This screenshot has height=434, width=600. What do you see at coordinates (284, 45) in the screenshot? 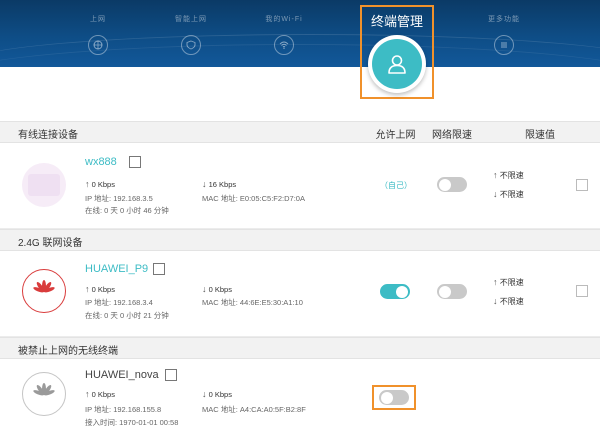
I see `wifi-icon` at bounding box center [284, 45].